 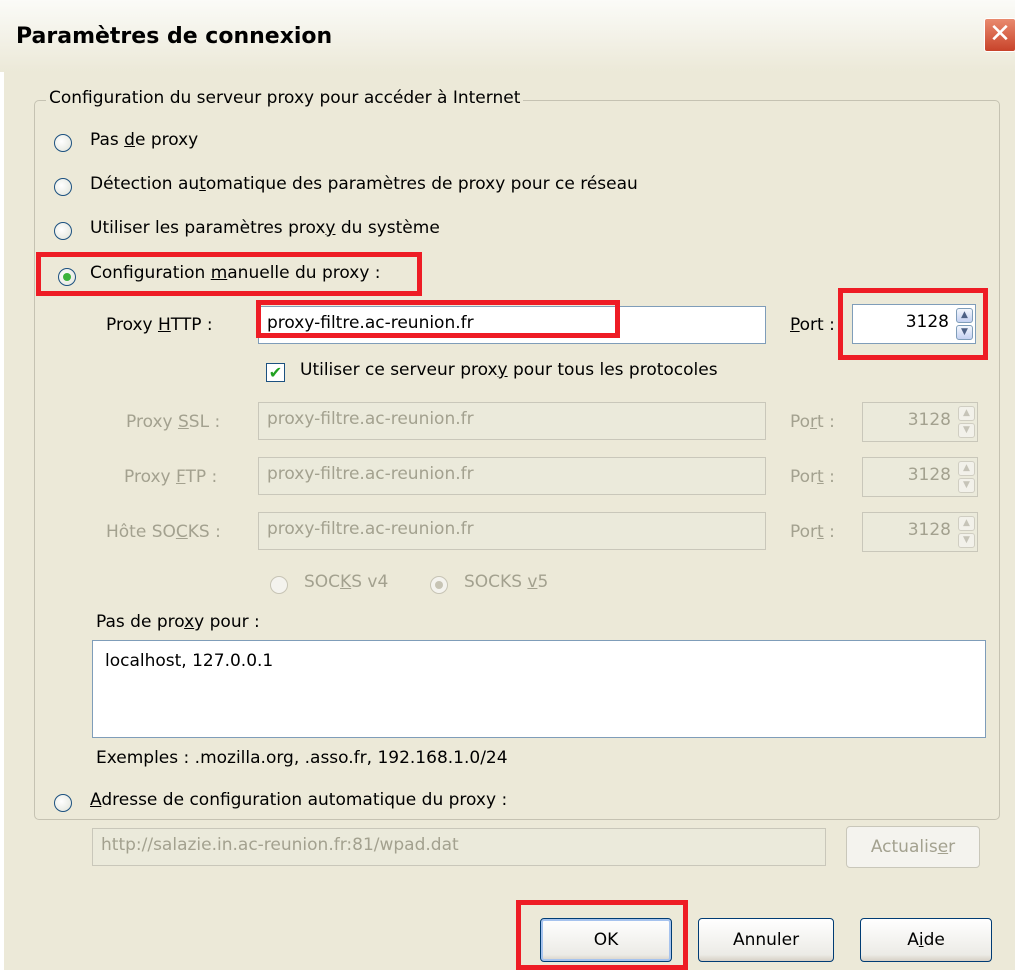 I want to click on ssl-port-input: 3128 ▲ ▼, so click(x=920, y=422).